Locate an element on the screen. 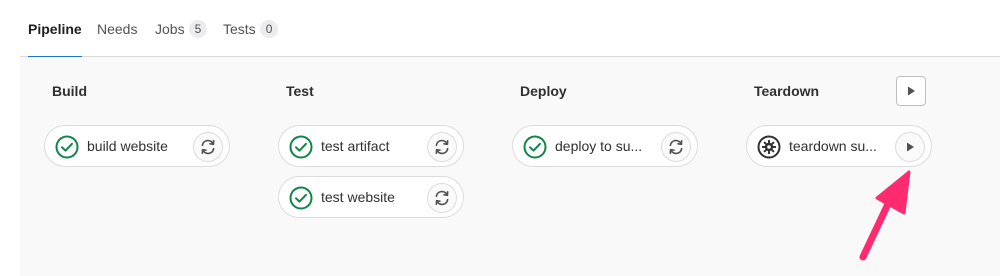 This screenshot has height=276, width=1000. job-name: test website is located at coordinates (358, 197).